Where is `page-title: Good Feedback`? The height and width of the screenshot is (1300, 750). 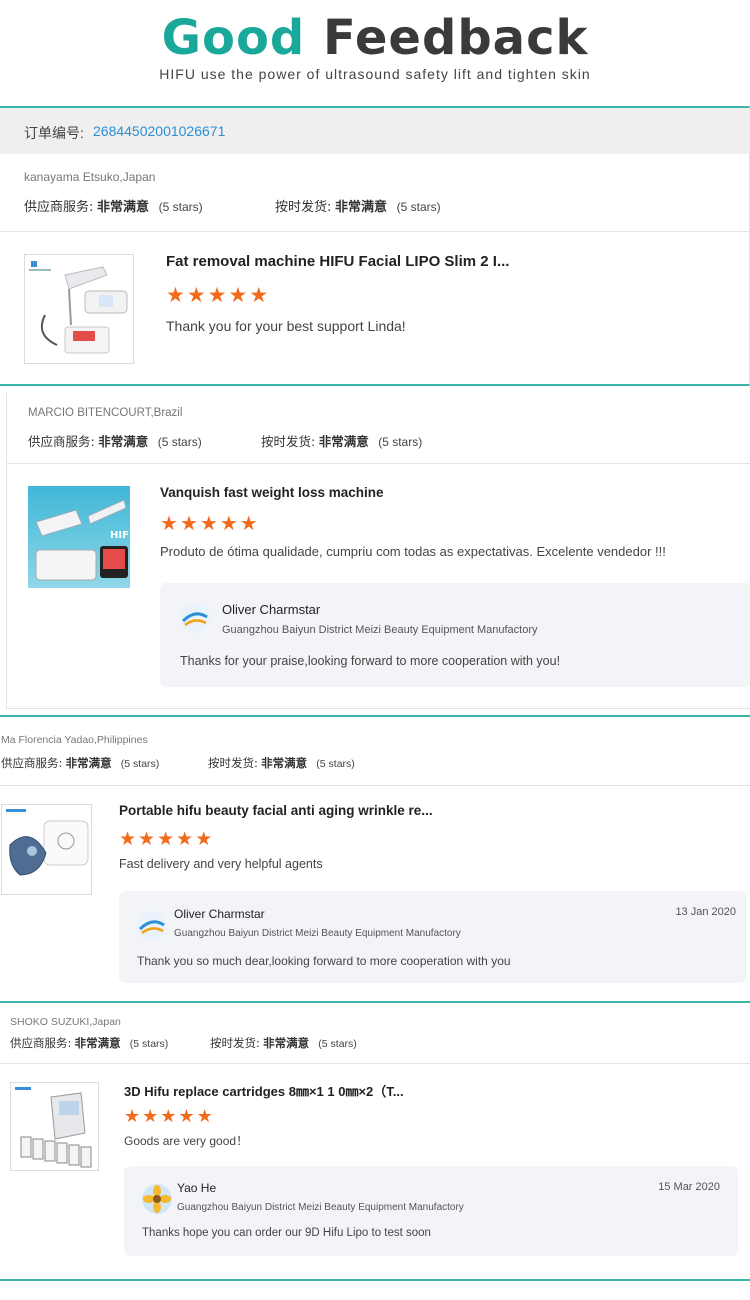 page-title: Good Feedback is located at coordinates (375, 38).